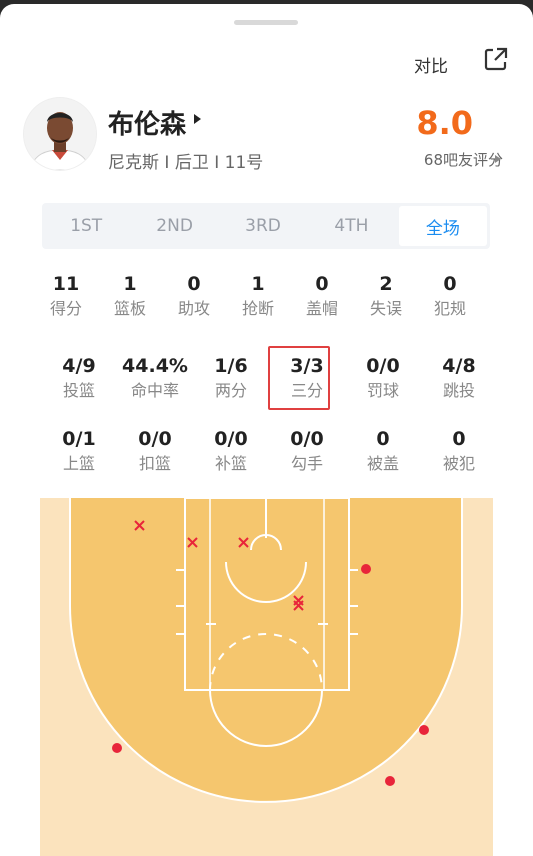 The width and height of the screenshot is (533, 856). I want to click on stat-value: 2, so click(386, 284).